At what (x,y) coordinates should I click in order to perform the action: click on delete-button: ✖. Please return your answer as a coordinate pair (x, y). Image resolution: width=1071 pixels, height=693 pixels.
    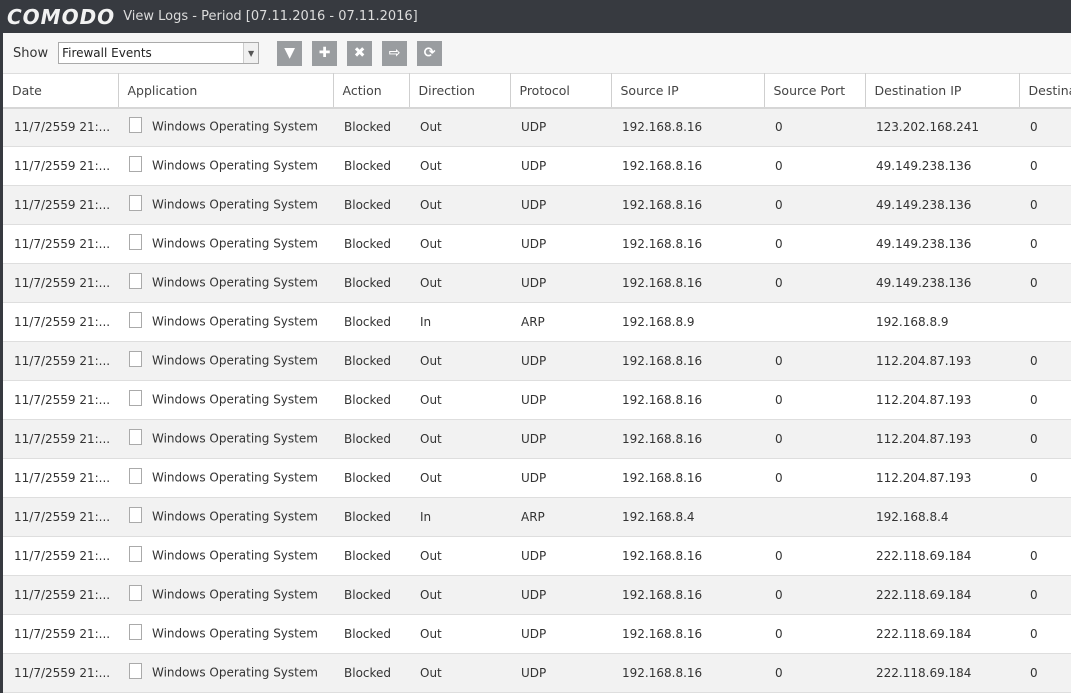
    Looking at the image, I should click on (360, 53).